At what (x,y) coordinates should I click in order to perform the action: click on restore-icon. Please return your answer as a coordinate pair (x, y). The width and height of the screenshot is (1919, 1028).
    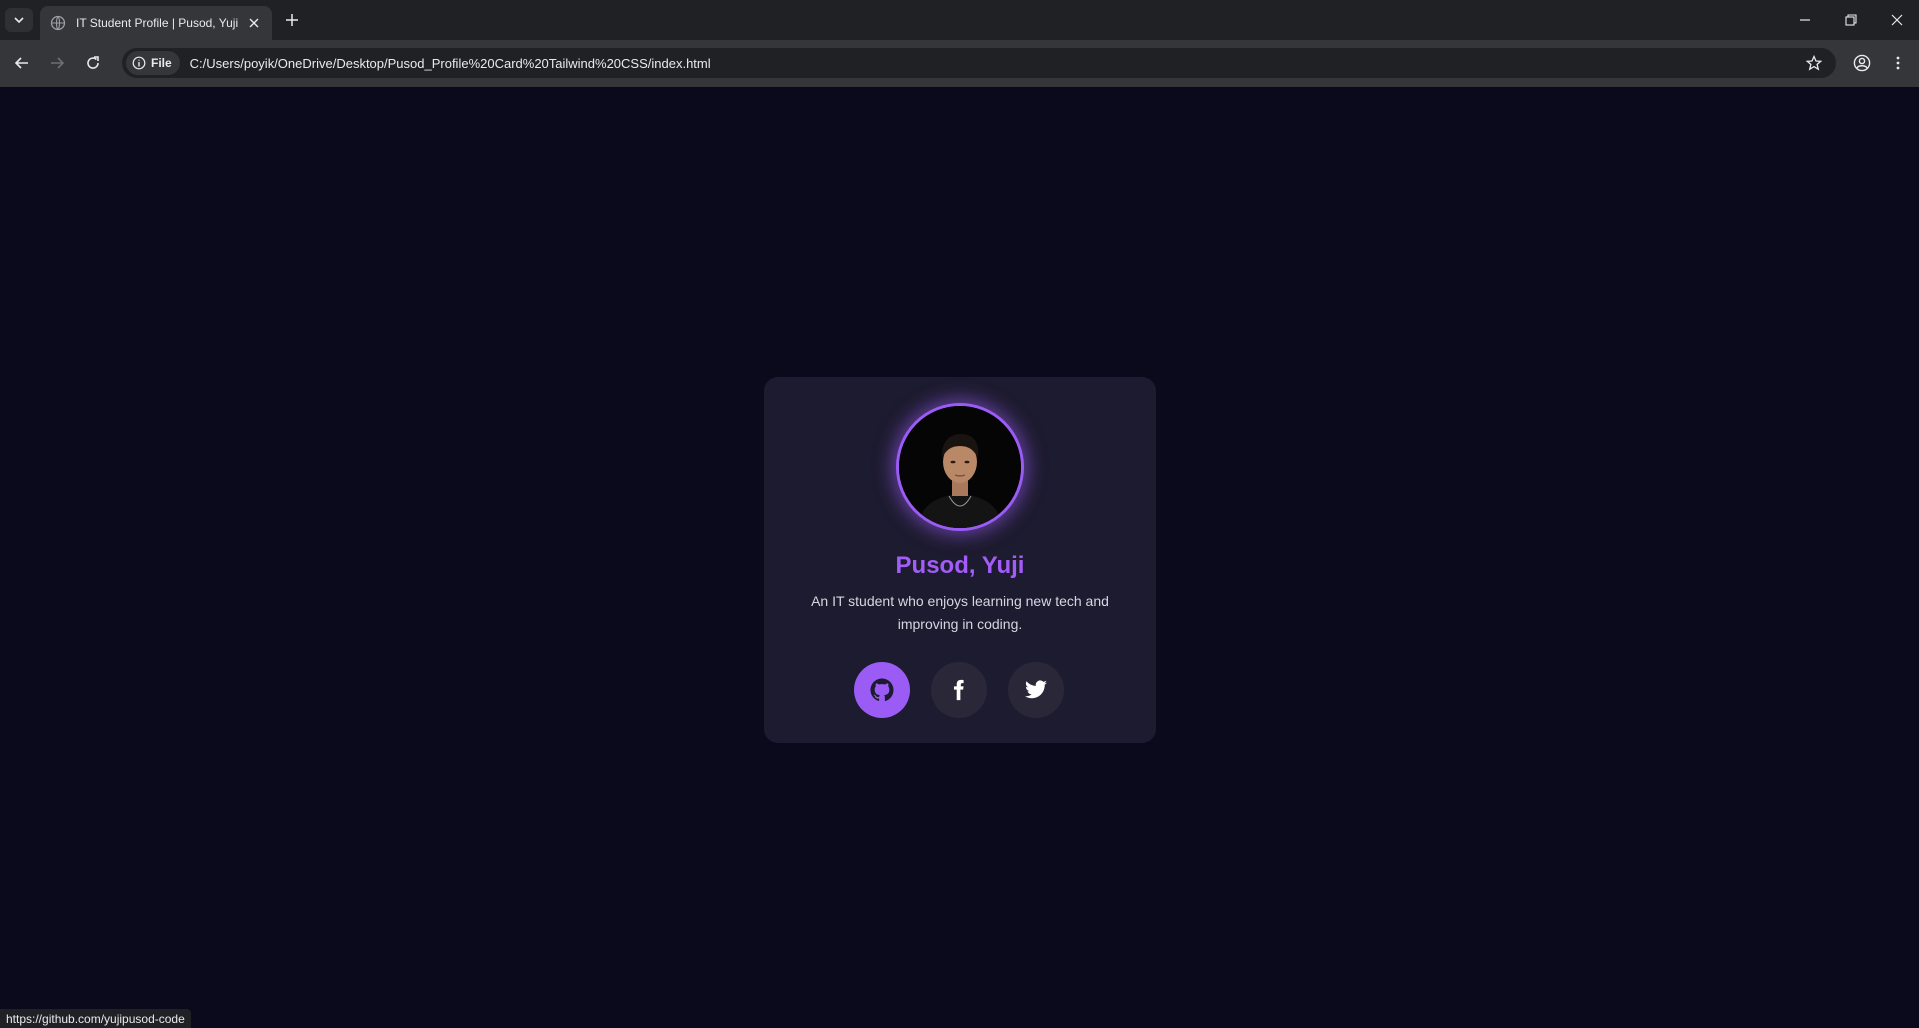
    Looking at the image, I should click on (1851, 20).